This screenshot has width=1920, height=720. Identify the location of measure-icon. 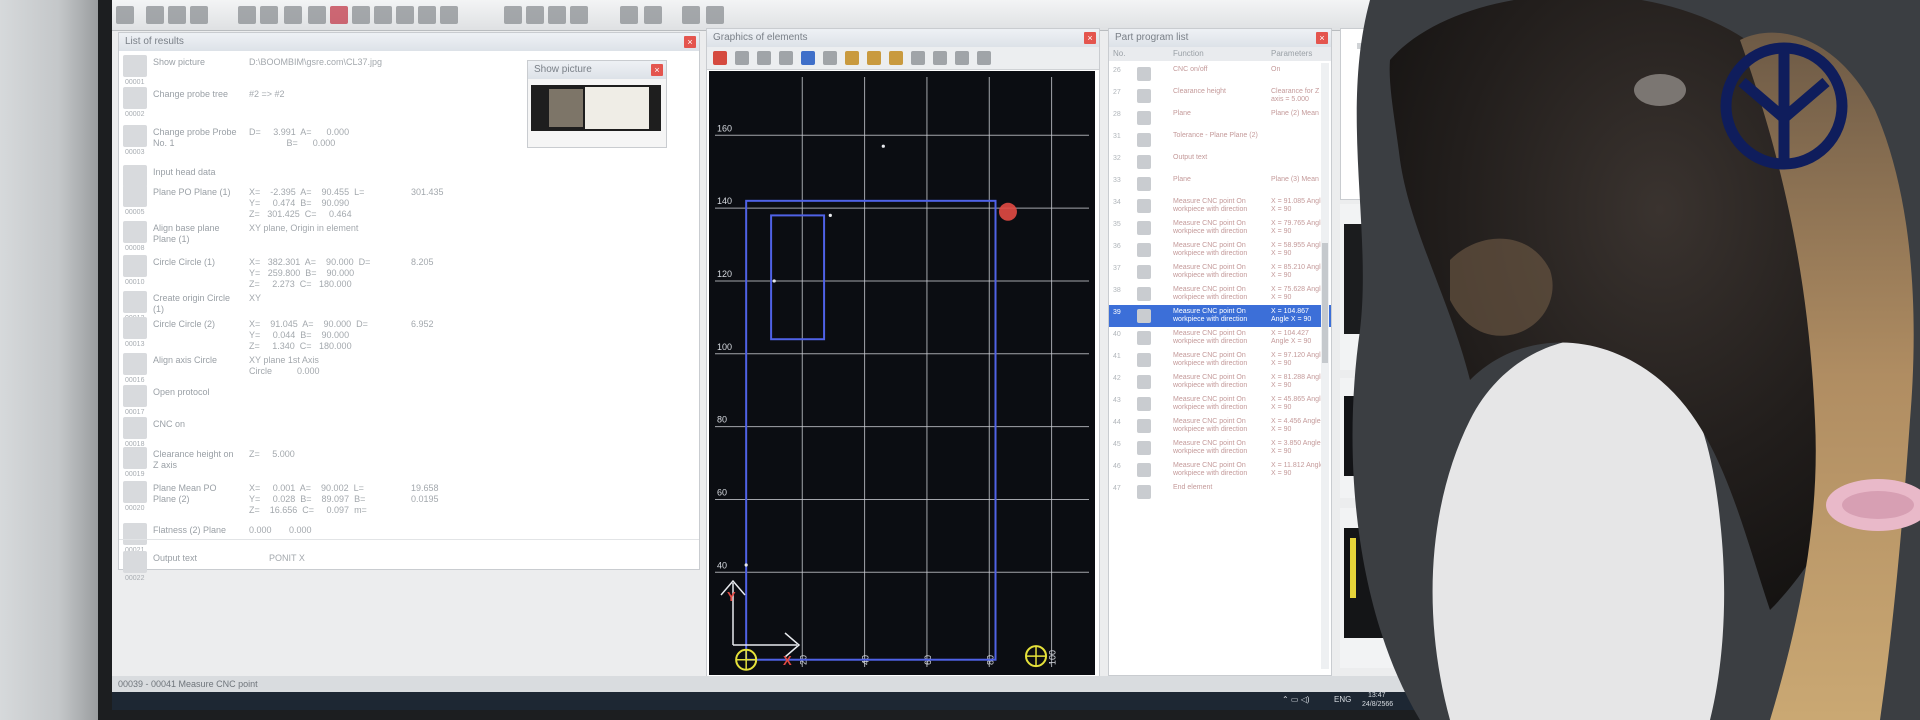
(984, 58).